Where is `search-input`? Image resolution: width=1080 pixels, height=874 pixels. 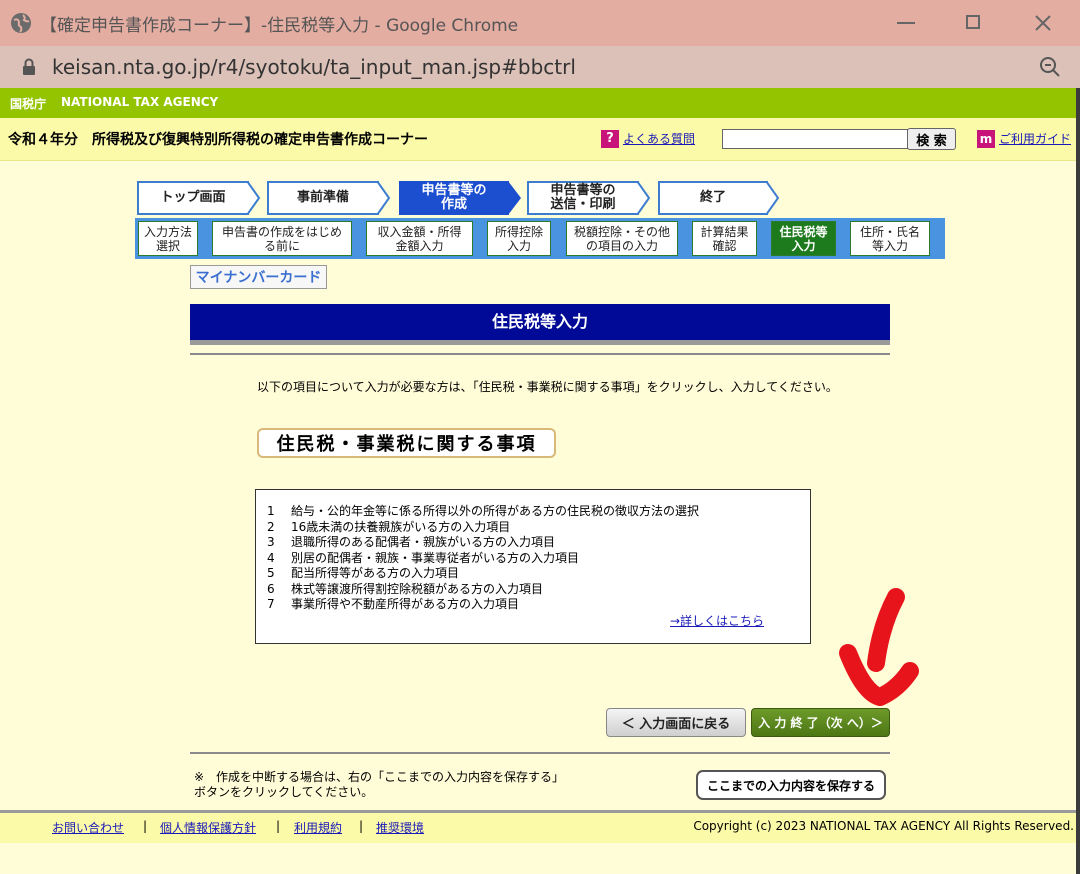 search-input is located at coordinates (815, 139).